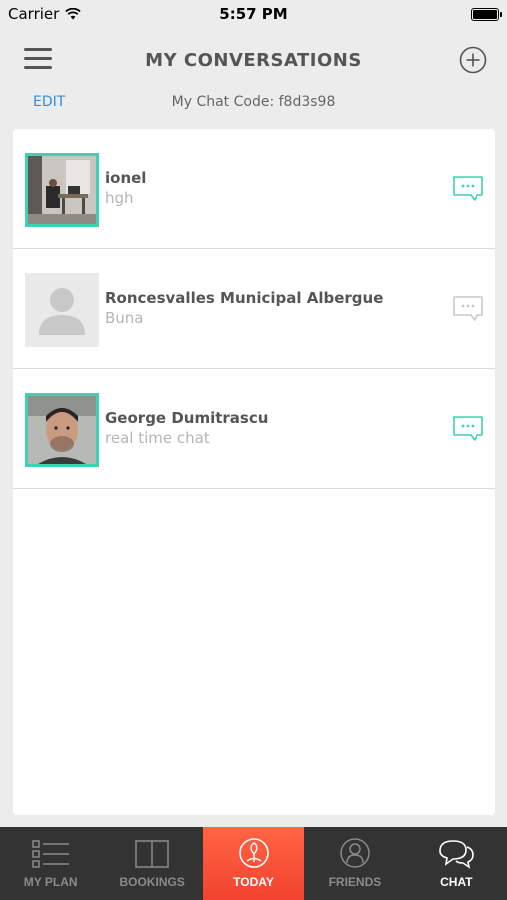 This screenshot has height=900, width=507. I want to click on wifi-icon, so click(73, 14).